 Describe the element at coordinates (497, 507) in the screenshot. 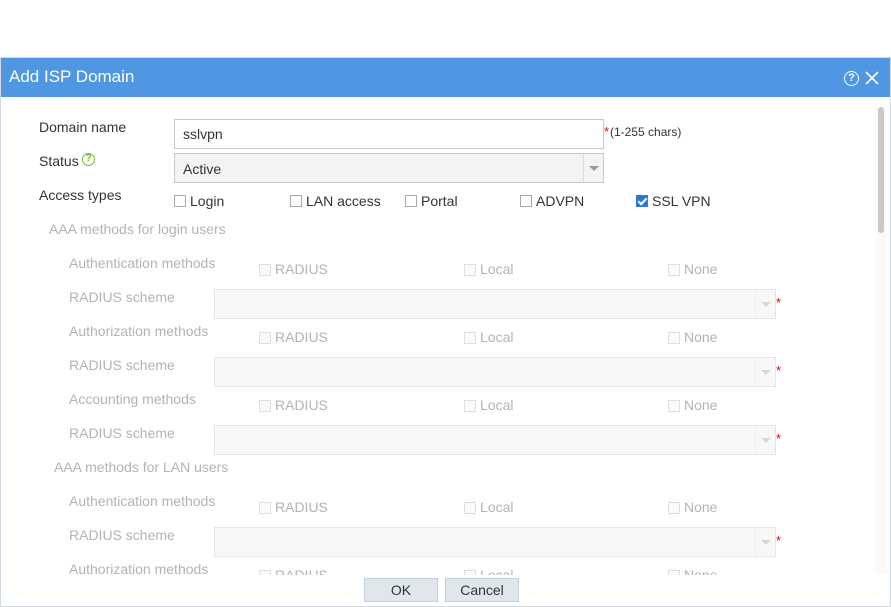

I see `lan-auth-local-label: Local` at that location.